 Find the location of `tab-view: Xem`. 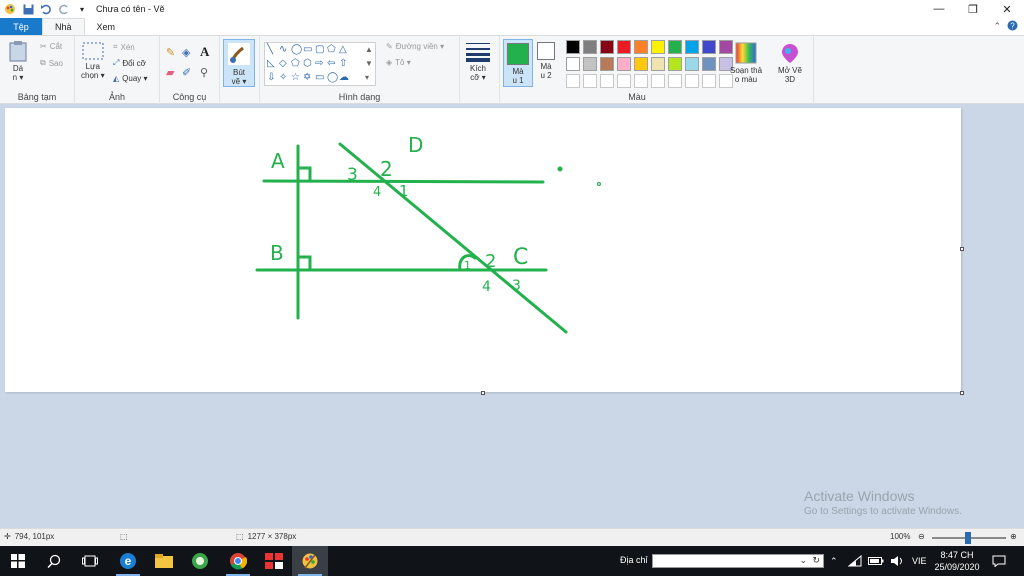

tab-view: Xem is located at coordinates (106, 26).